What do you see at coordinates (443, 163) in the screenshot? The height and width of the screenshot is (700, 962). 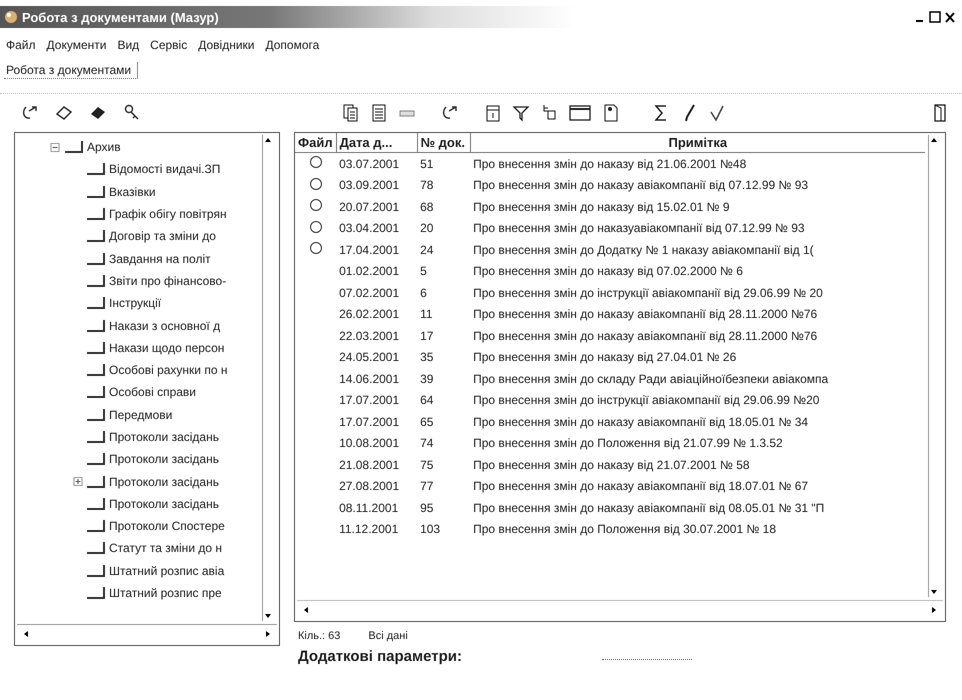 I see `table-cell: 51` at bounding box center [443, 163].